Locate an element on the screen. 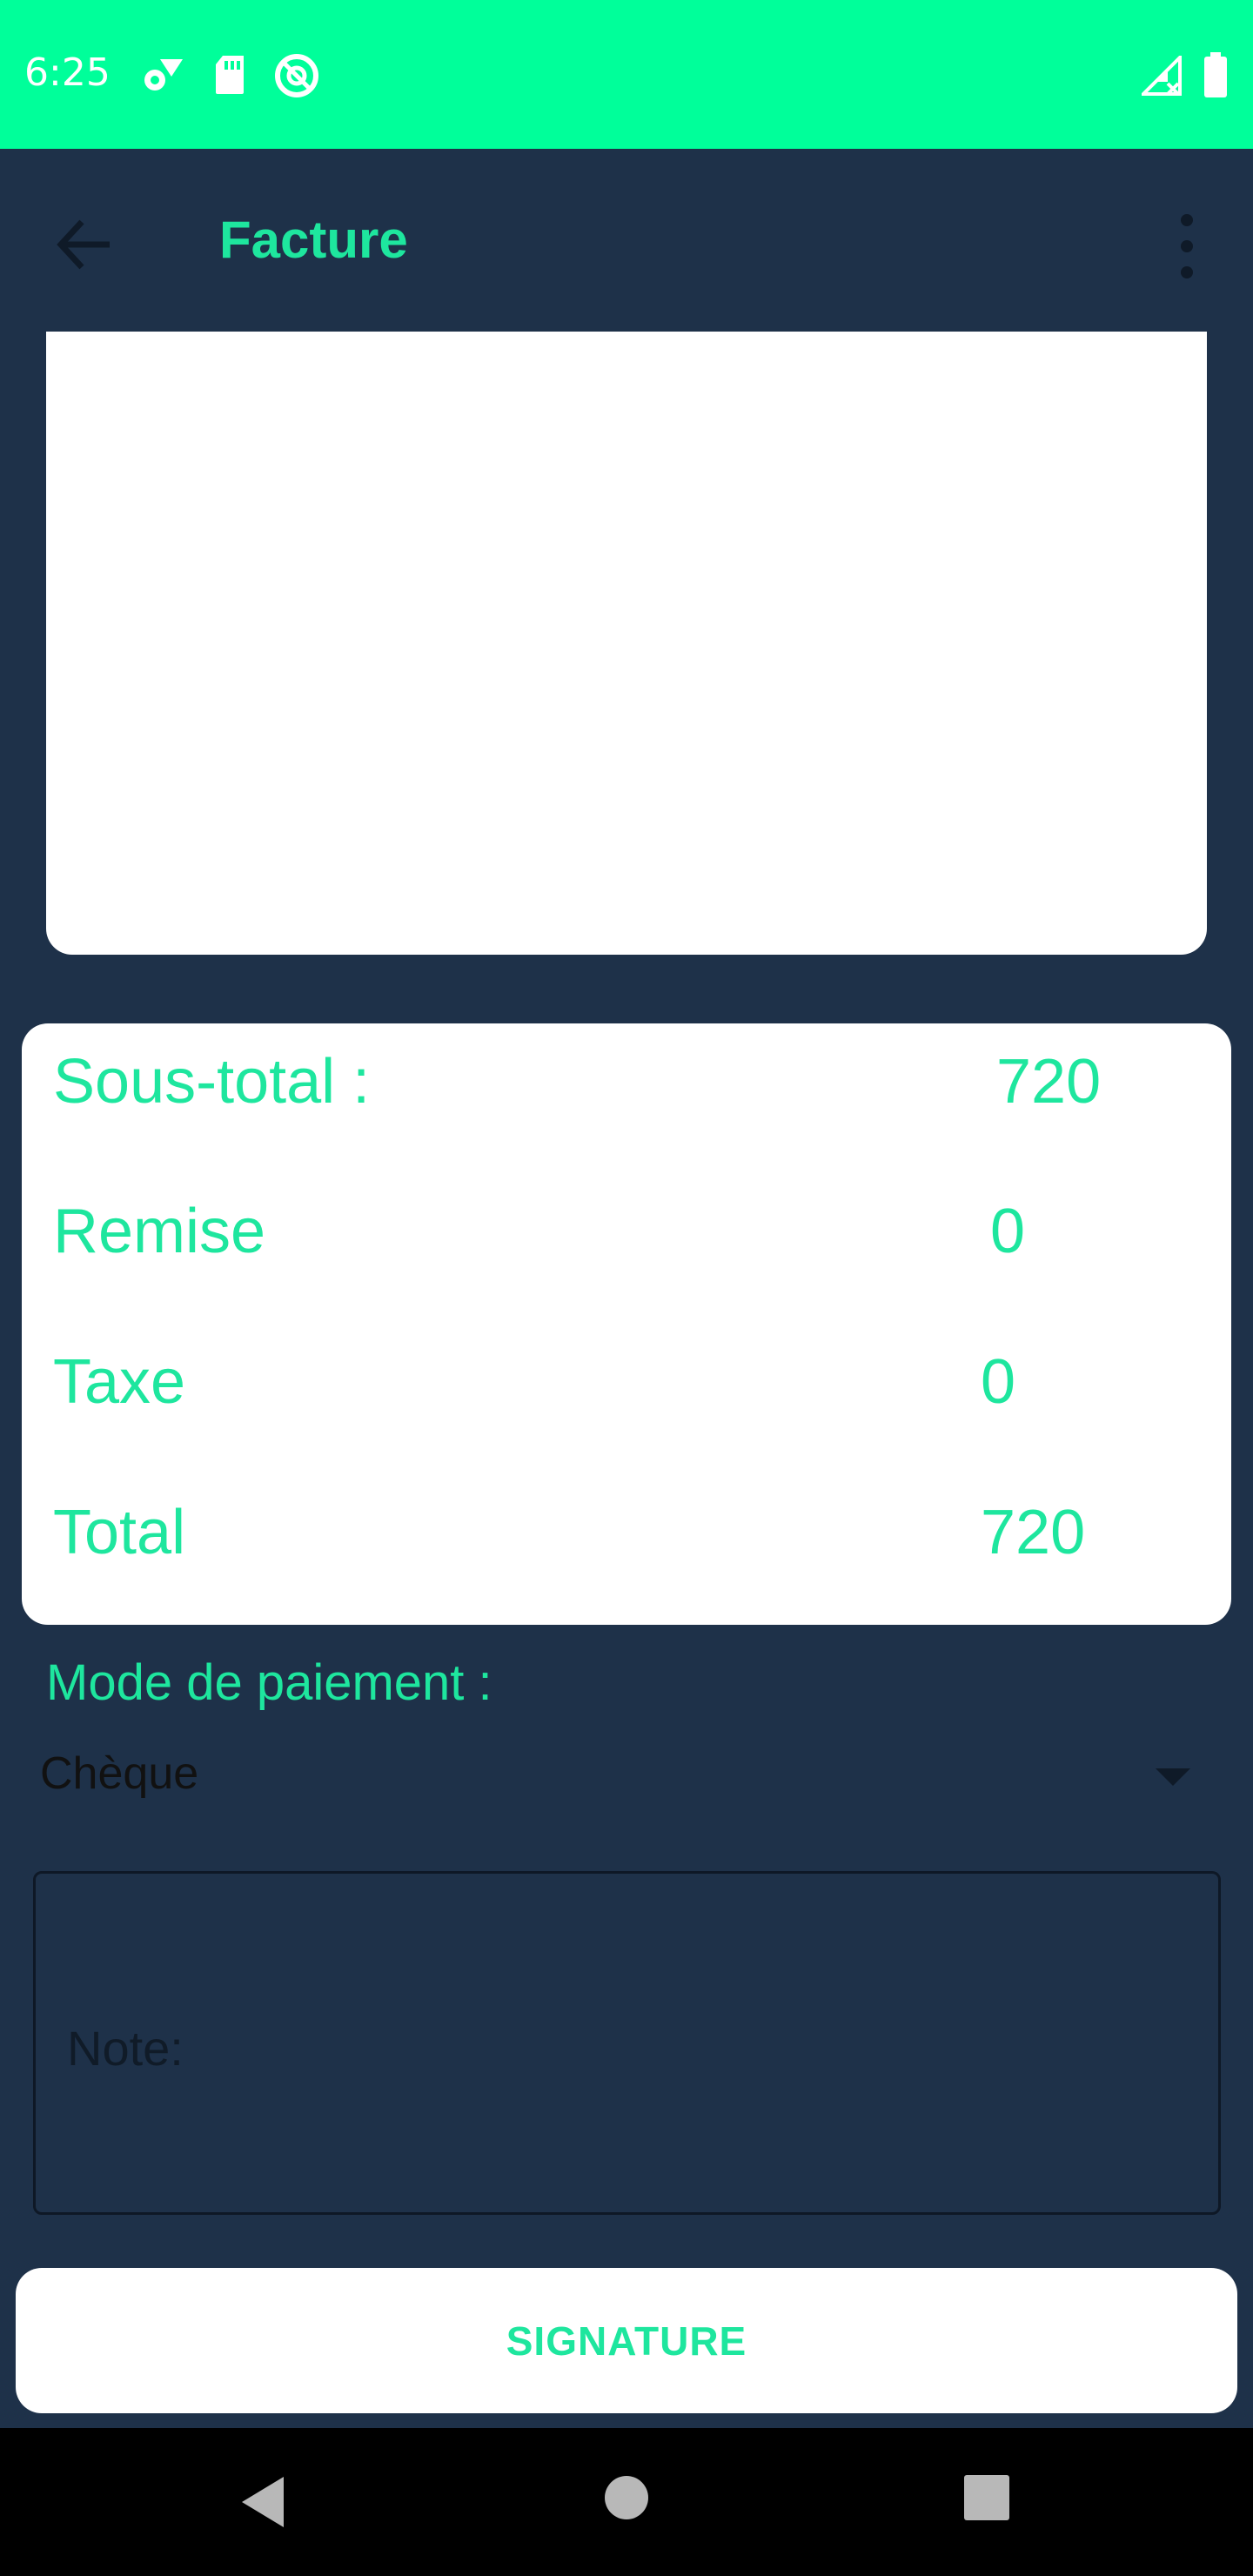  back-triangle-icon is located at coordinates (263, 2502).